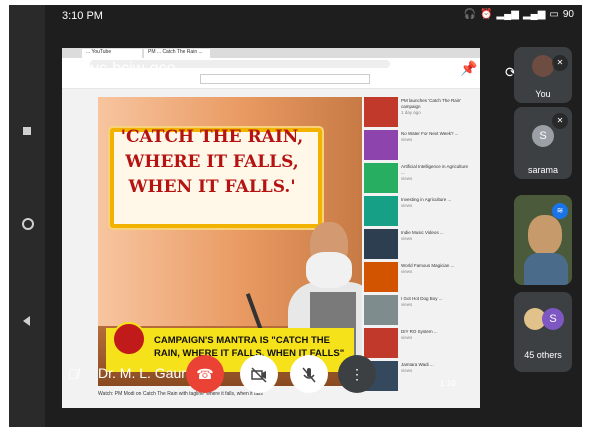 The width and height of the screenshot is (596, 434). I want to click on presenter-name: Dr. M. L. Gaur, so click(142, 373).